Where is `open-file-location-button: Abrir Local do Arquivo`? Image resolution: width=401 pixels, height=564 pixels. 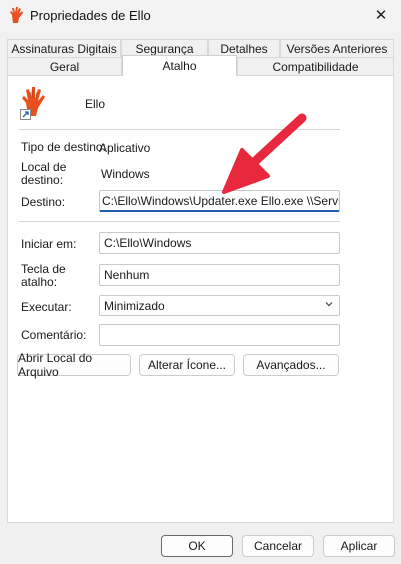 open-file-location-button: Abrir Local do Arquivo is located at coordinates (74, 365).